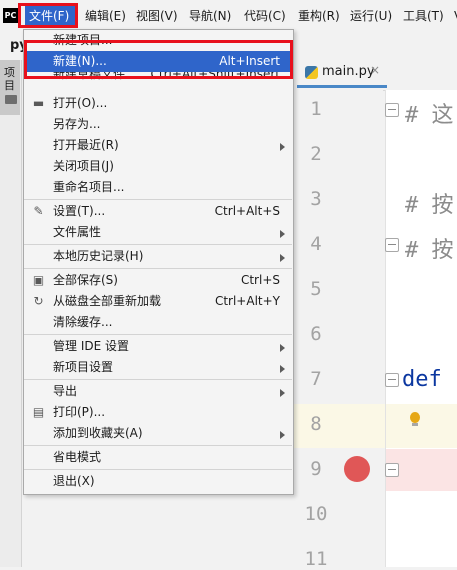 This screenshot has height=570, width=457. I want to click on menu-item-export: 导出, so click(158, 391).